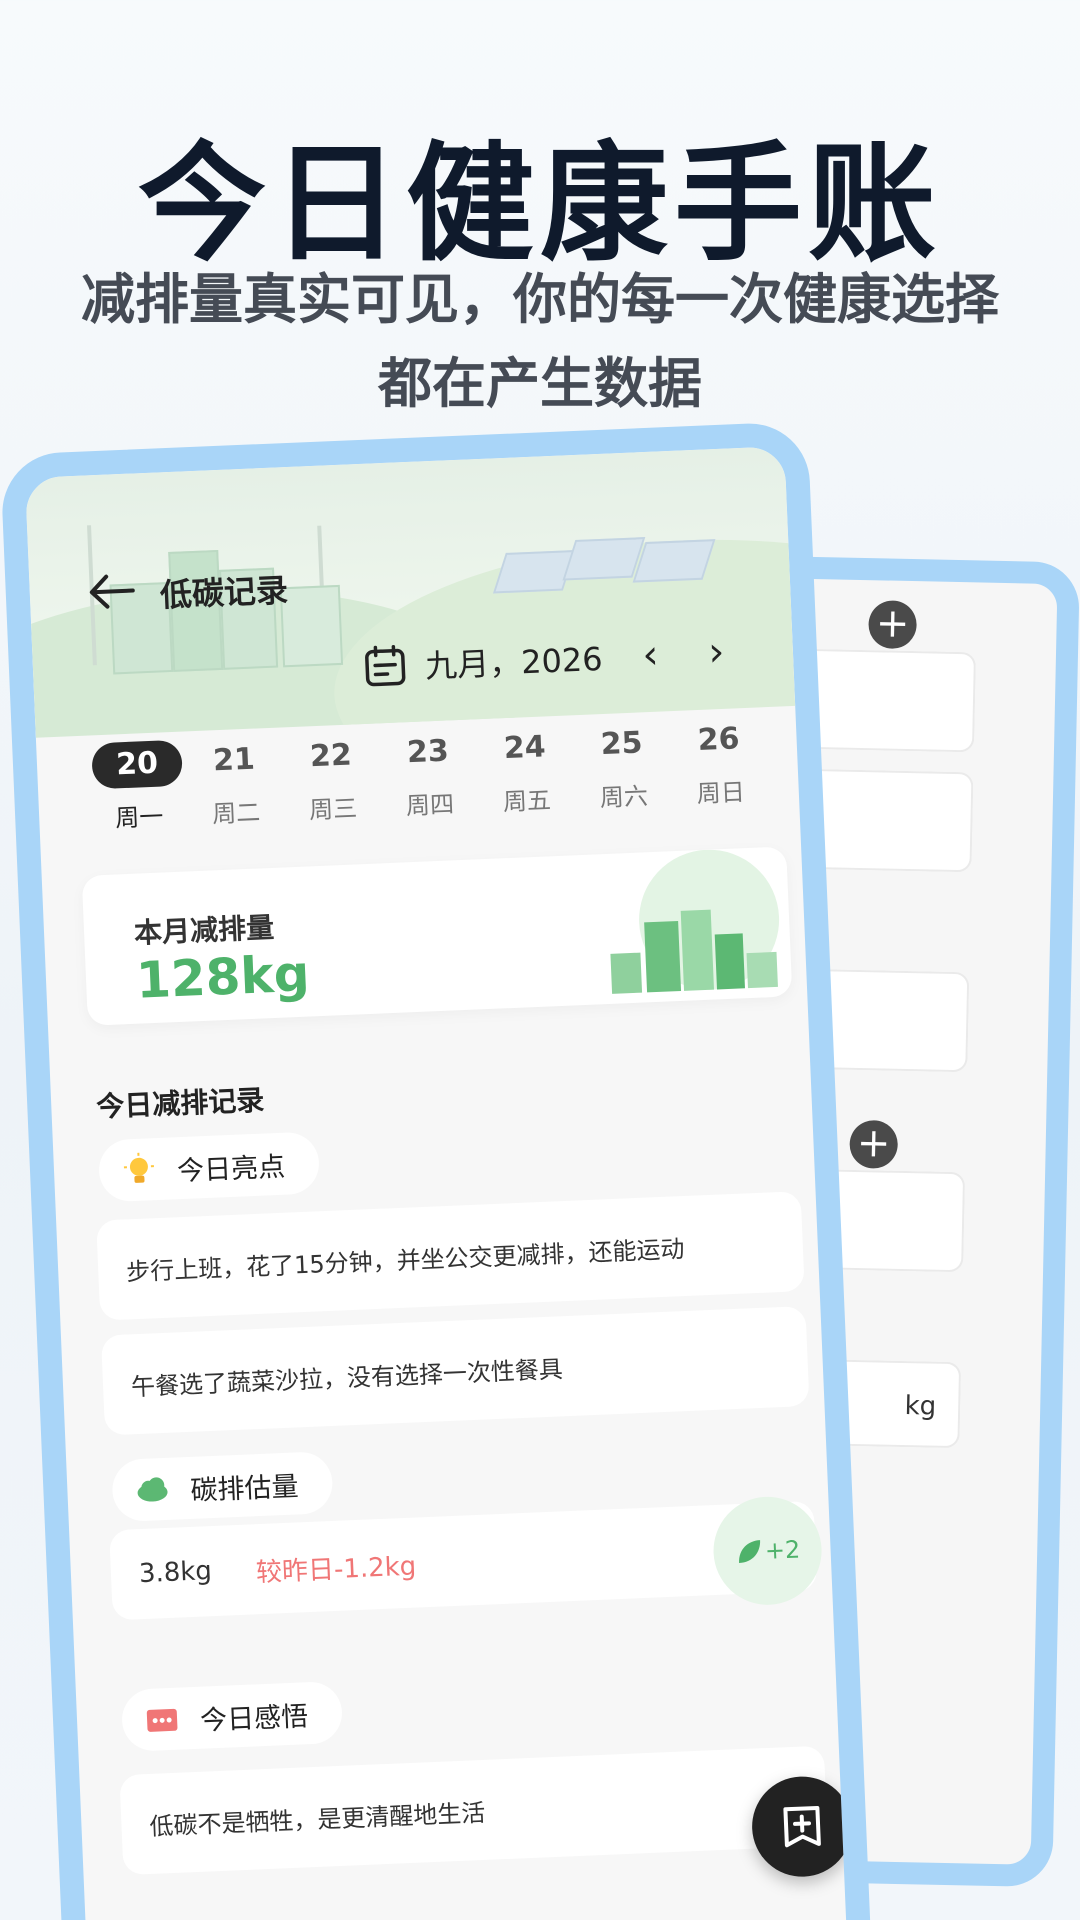 Image resolution: width=1080 pixels, height=1920 pixels. Describe the element at coordinates (514, 662) in the screenshot. I see `month-label: 九月，2026` at that location.